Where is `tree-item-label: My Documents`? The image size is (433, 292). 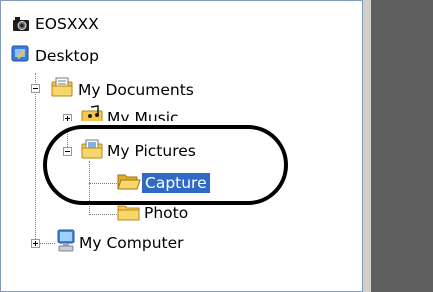
tree-item-label: My Documents is located at coordinates (136, 90).